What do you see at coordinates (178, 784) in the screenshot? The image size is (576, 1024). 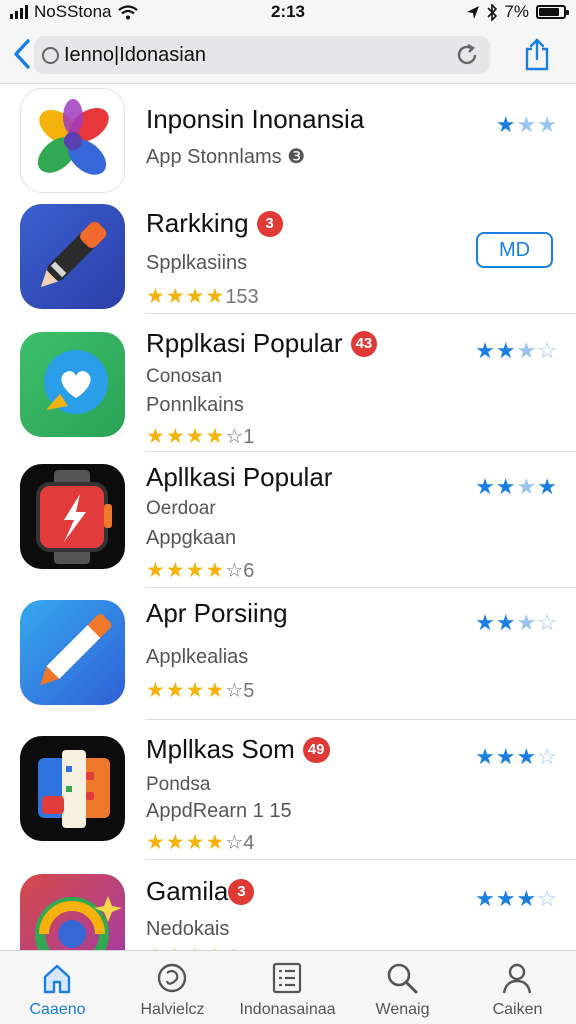 I see `app-subtitle: Pondsa` at bounding box center [178, 784].